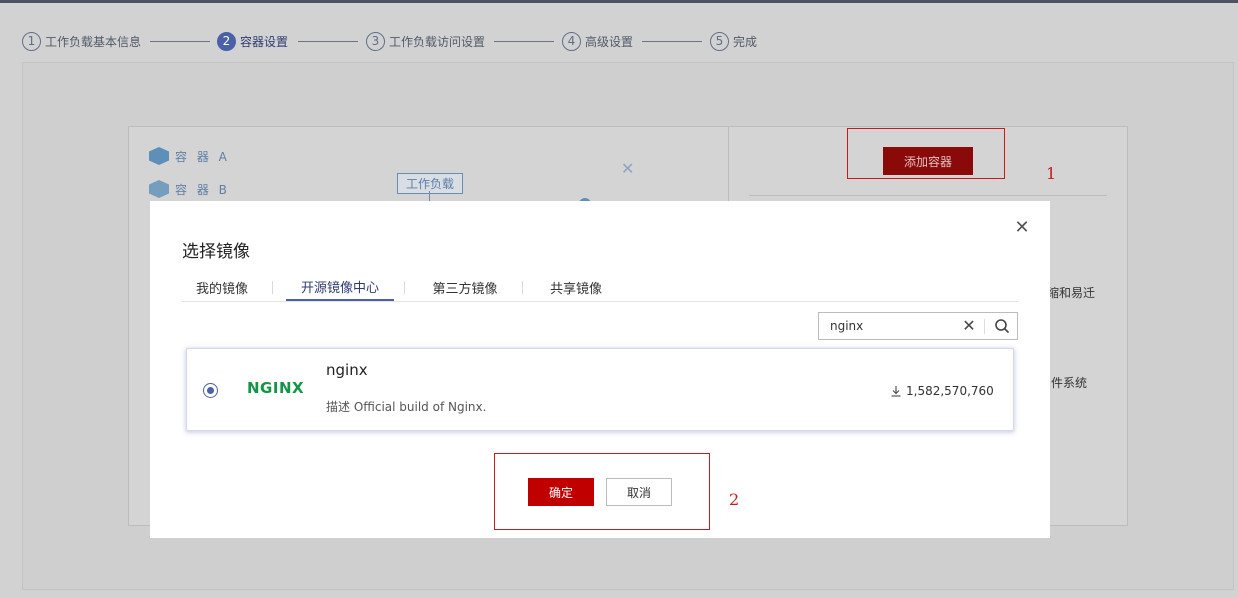  What do you see at coordinates (437, 41) in the screenshot?
I see `step-label: 工作负载访问设置` at bounding box center [437, 41].